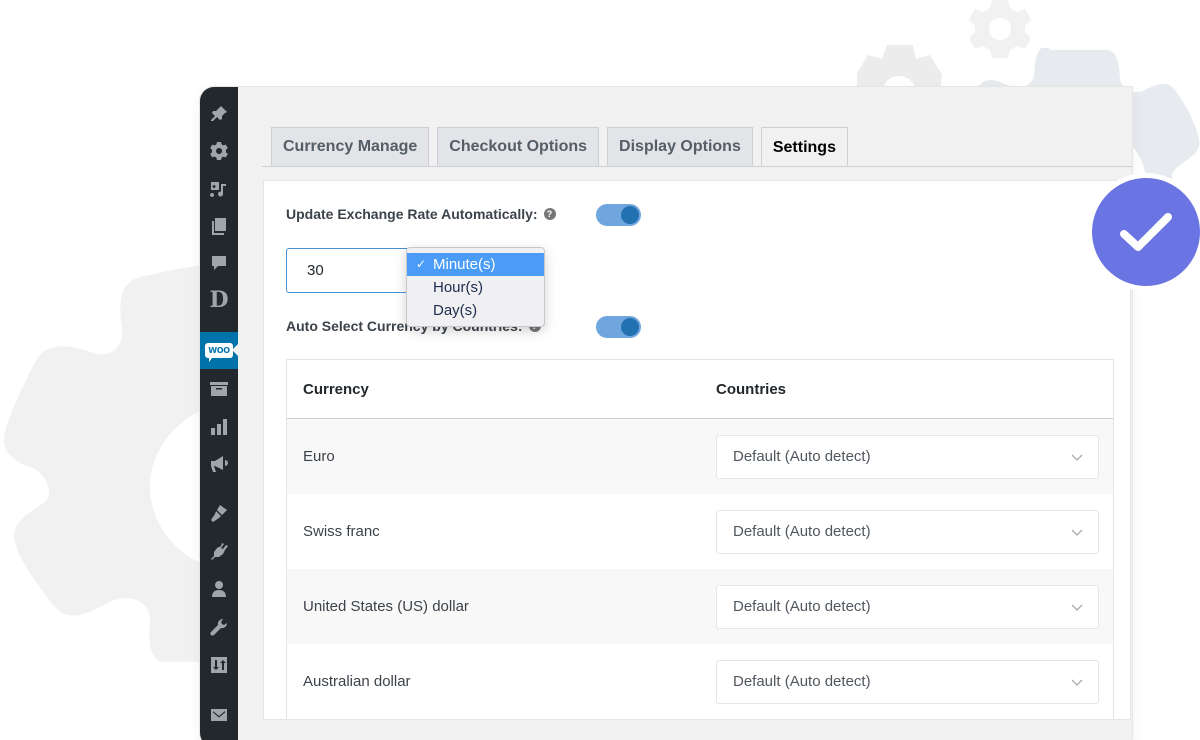 The height and width of the screenshot is (740, 1200). Describe the element at coordinates (336, 389) in the screenshot. I see `header-currency: Currency` at that location.